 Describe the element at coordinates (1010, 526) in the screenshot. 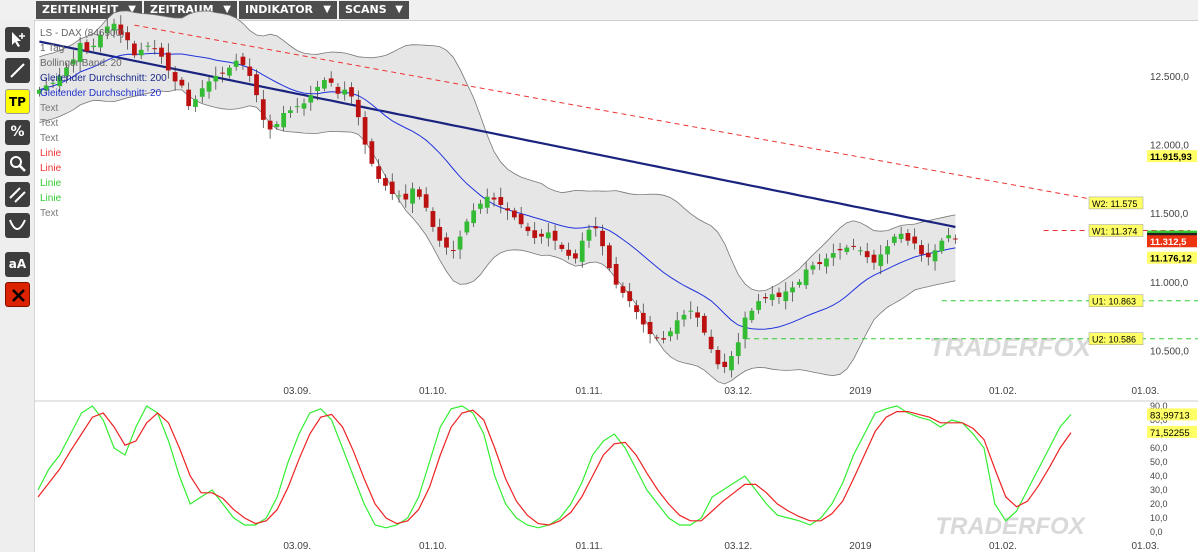

I see `watermark-oscillator: TRADERFOX` at that location.